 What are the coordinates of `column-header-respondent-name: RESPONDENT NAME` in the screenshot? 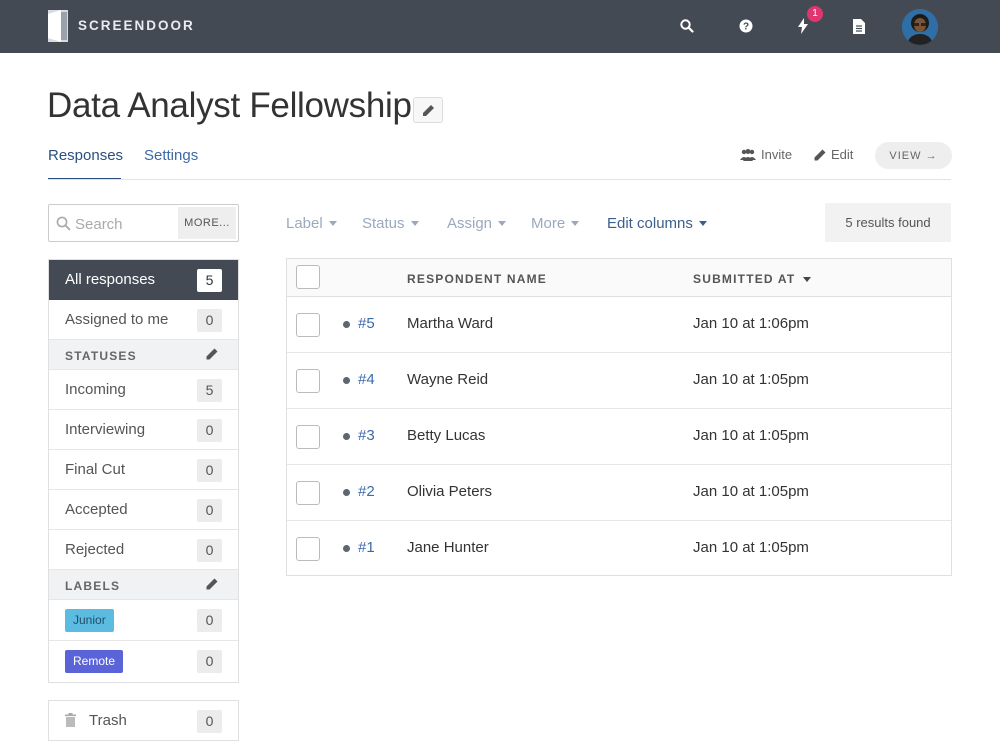 It's located at (477, 279).